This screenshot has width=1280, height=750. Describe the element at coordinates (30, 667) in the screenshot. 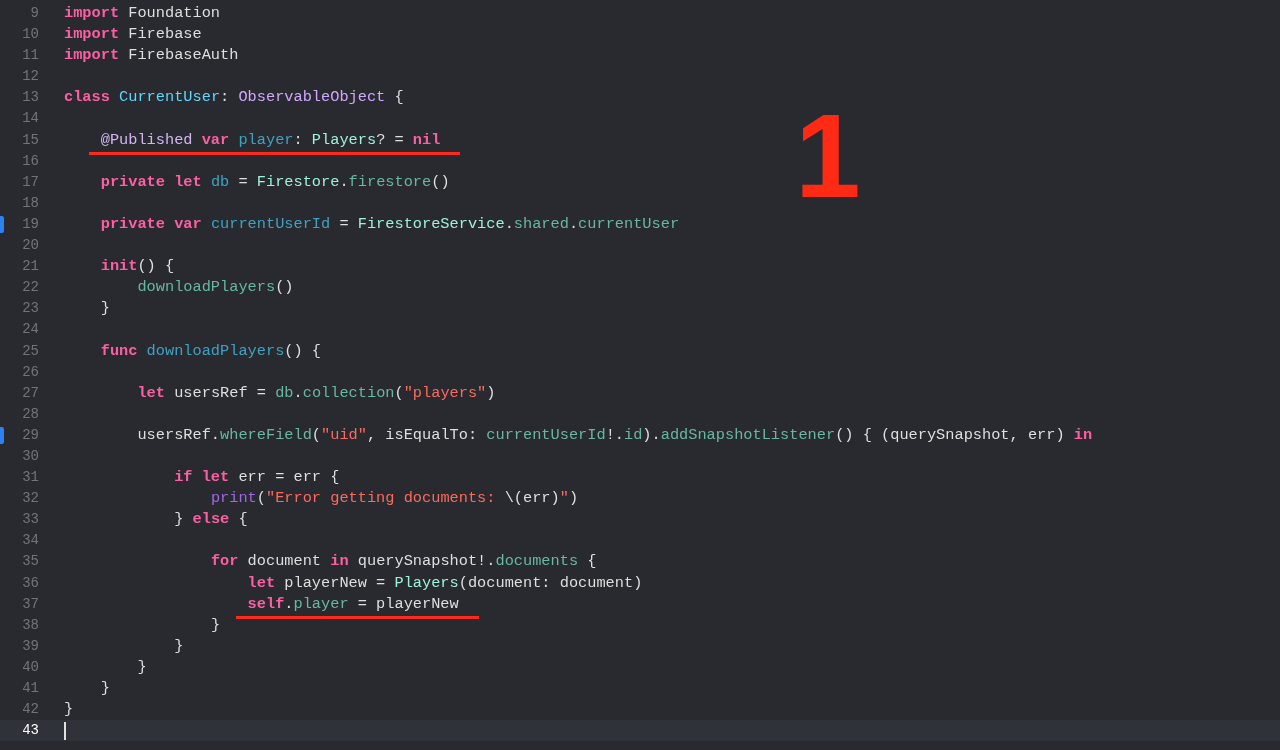

I see `line-number: 40` at that location.